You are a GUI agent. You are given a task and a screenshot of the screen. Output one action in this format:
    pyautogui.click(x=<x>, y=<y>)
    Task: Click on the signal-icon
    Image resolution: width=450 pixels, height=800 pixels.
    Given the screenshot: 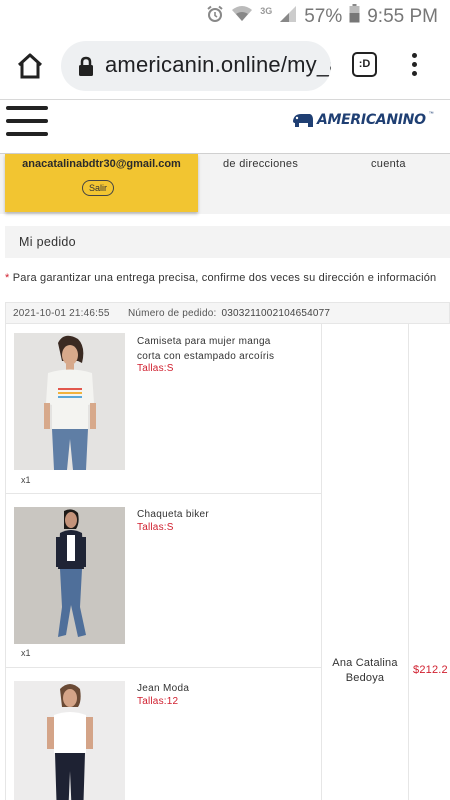 What is the action you would take?
    pyautogui.click(x=288, y=17)
    